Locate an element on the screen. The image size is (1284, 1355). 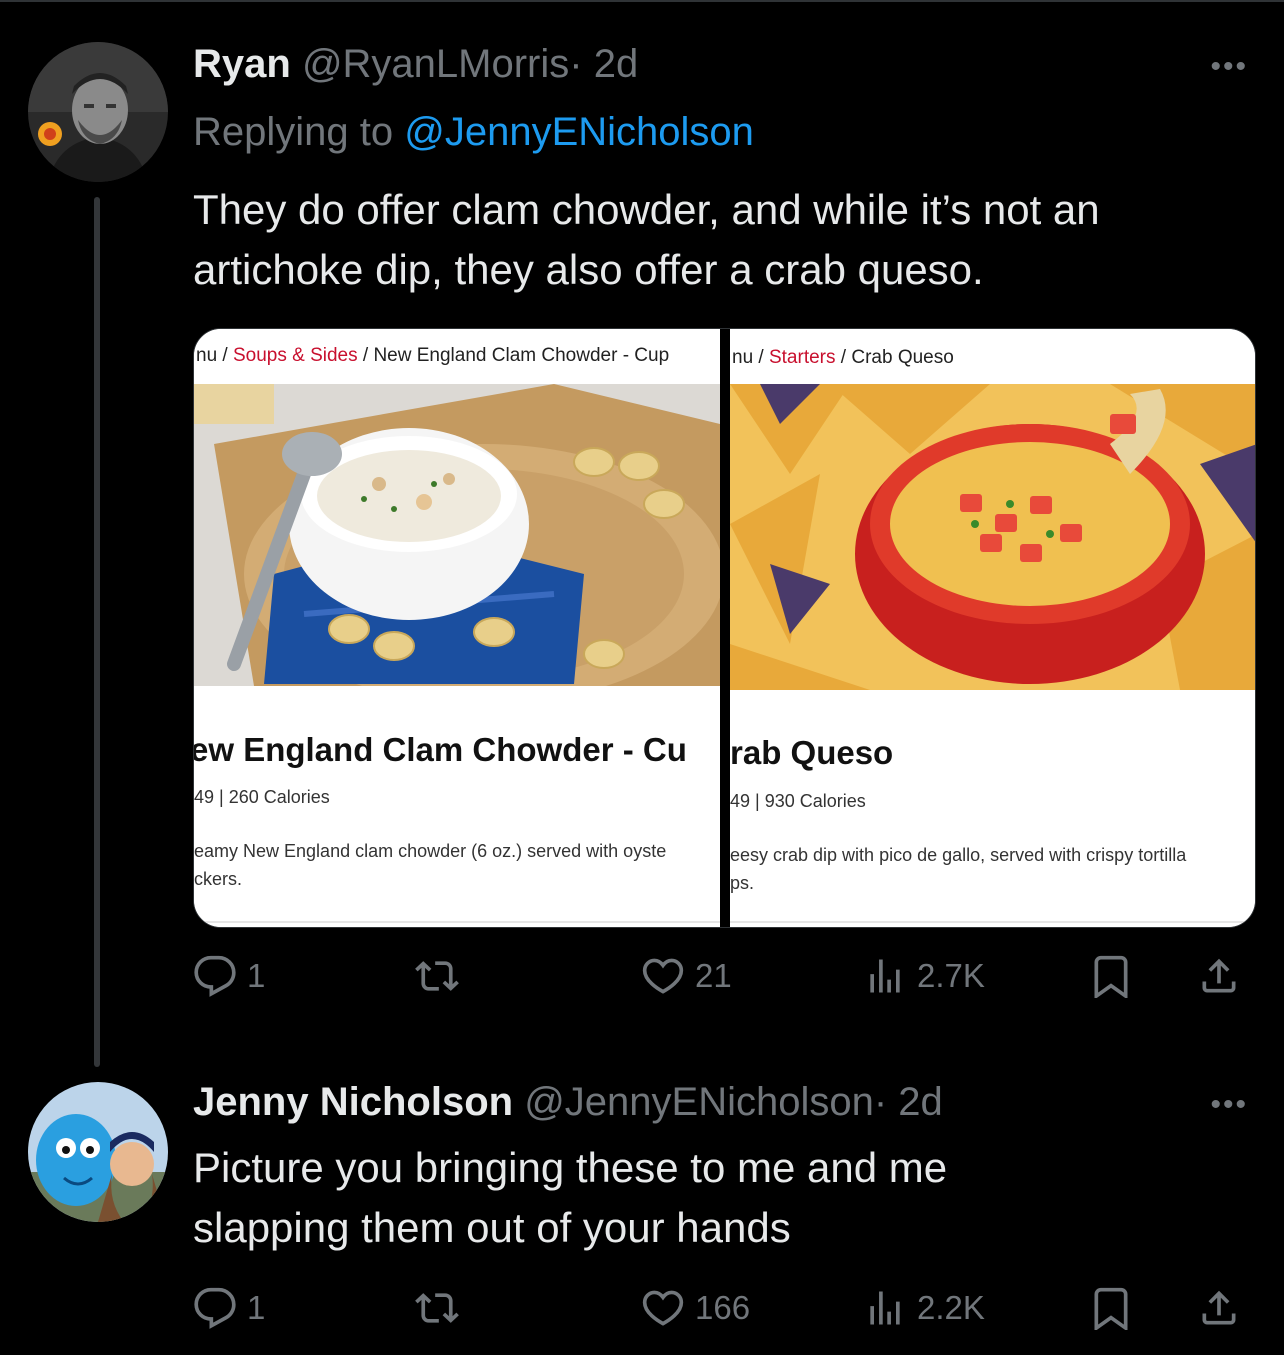
like-count: 21 is located at coordinates (713, 975).